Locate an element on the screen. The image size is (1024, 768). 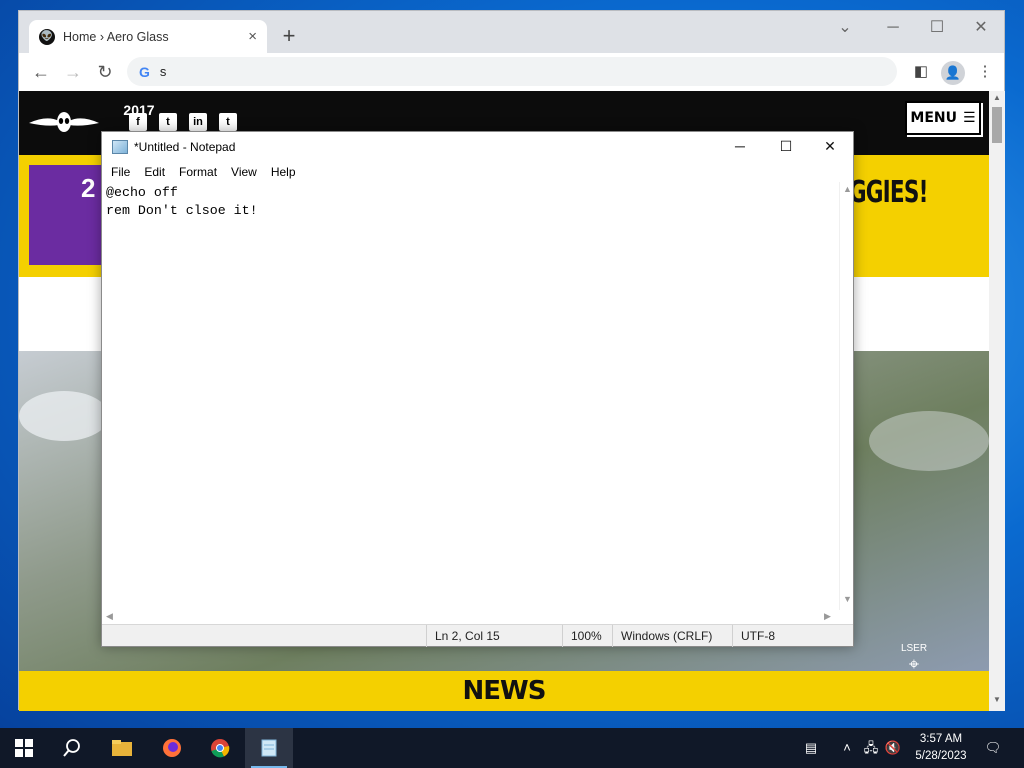
notepad-maximize-button: ☐ is located at coordinates (786, 147).